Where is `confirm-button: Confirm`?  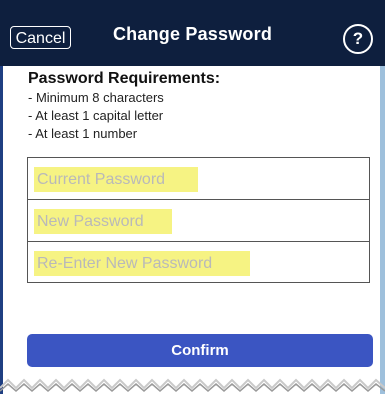
confirm-button: Confirm is located at coordinates (200, 350).